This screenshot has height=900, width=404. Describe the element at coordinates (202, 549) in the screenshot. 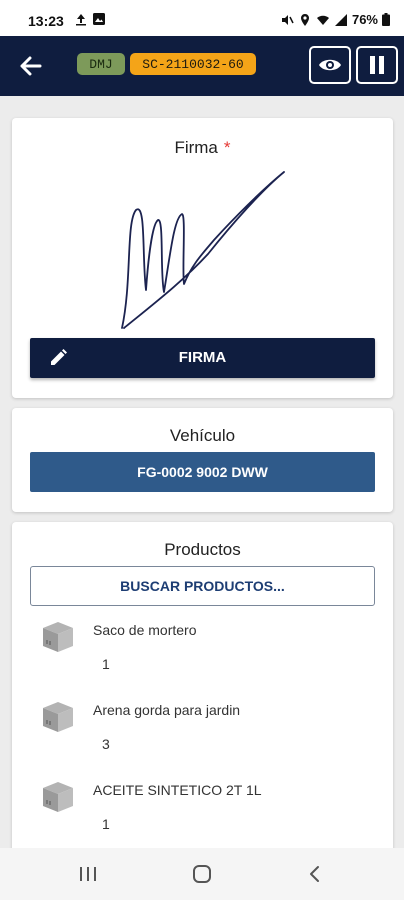

I see `products-title: Productos` at that location.